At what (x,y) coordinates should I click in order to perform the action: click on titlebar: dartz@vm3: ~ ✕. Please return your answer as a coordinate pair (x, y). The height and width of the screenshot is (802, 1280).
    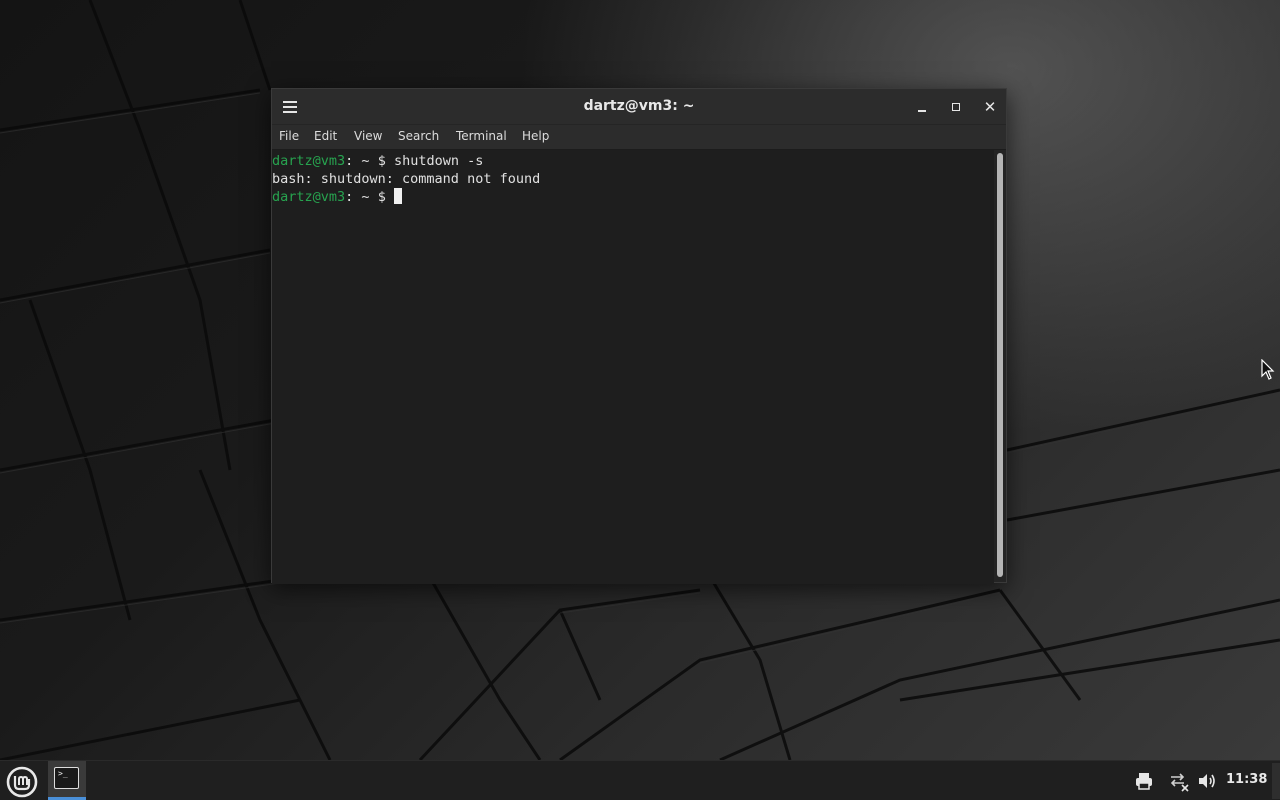
    Looking at the image, I should click on (639, 107).